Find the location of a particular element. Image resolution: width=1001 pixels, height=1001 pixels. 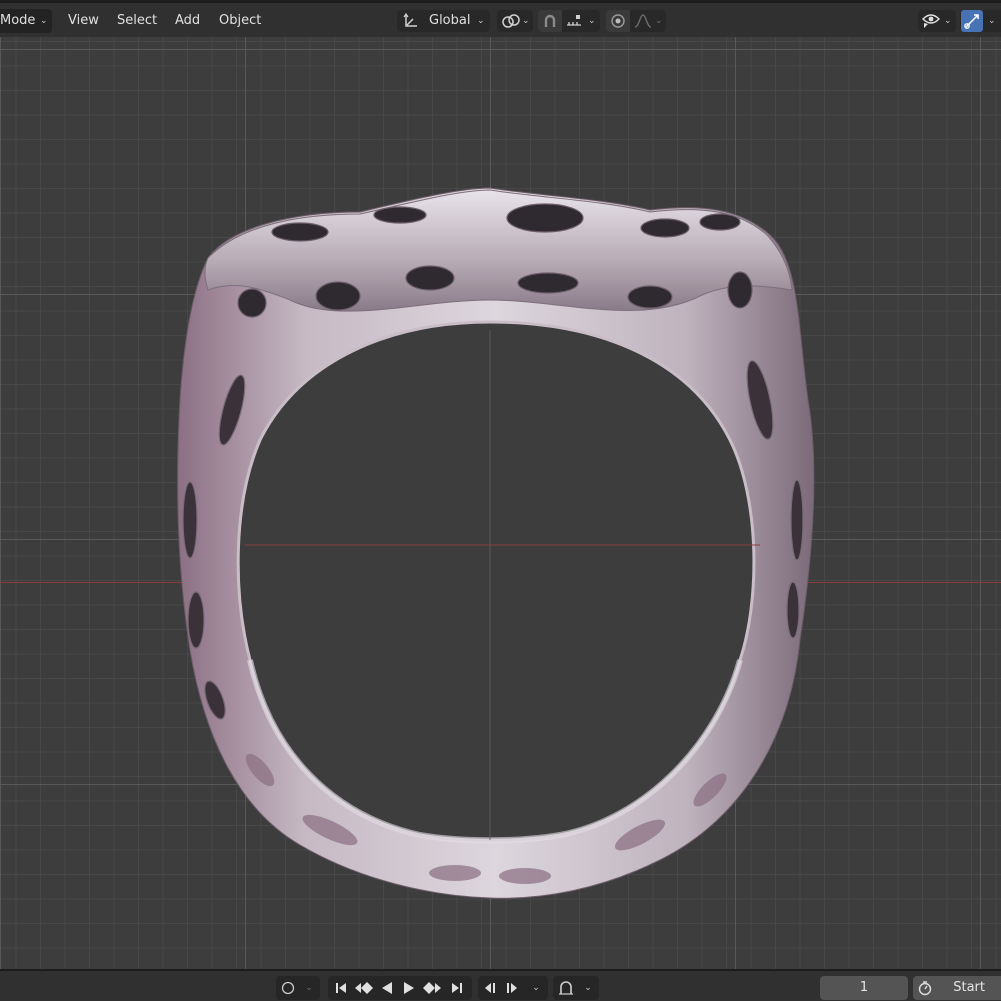

mode-dropdown: Mode ⌄ is located at coordinates (26, 21).